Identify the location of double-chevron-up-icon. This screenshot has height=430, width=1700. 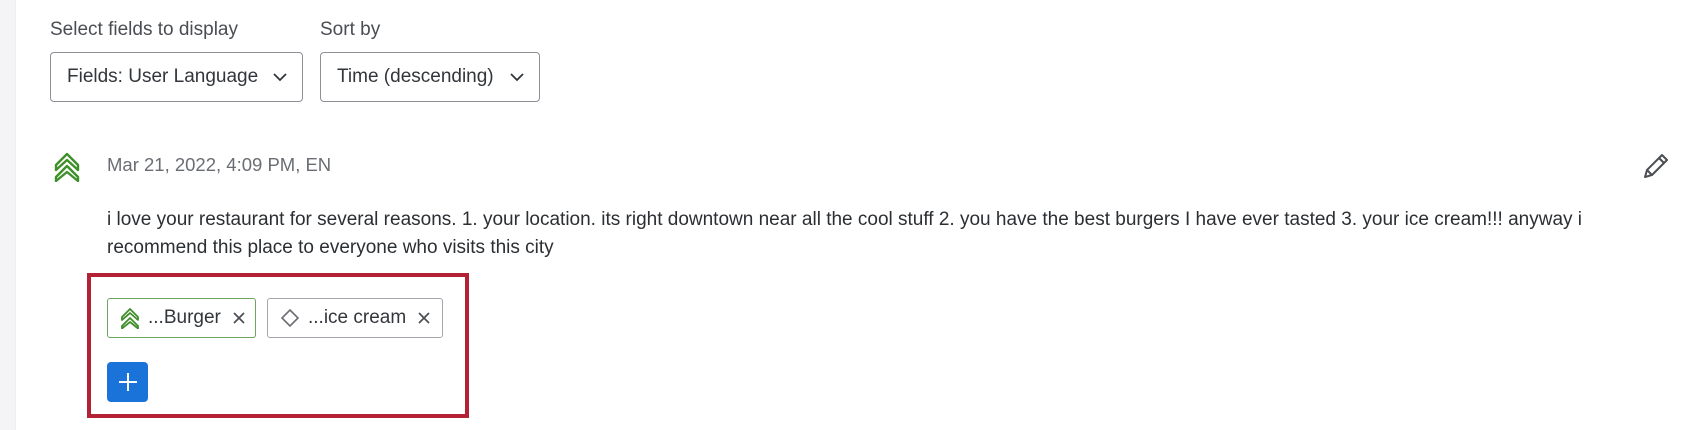
(130, 318).